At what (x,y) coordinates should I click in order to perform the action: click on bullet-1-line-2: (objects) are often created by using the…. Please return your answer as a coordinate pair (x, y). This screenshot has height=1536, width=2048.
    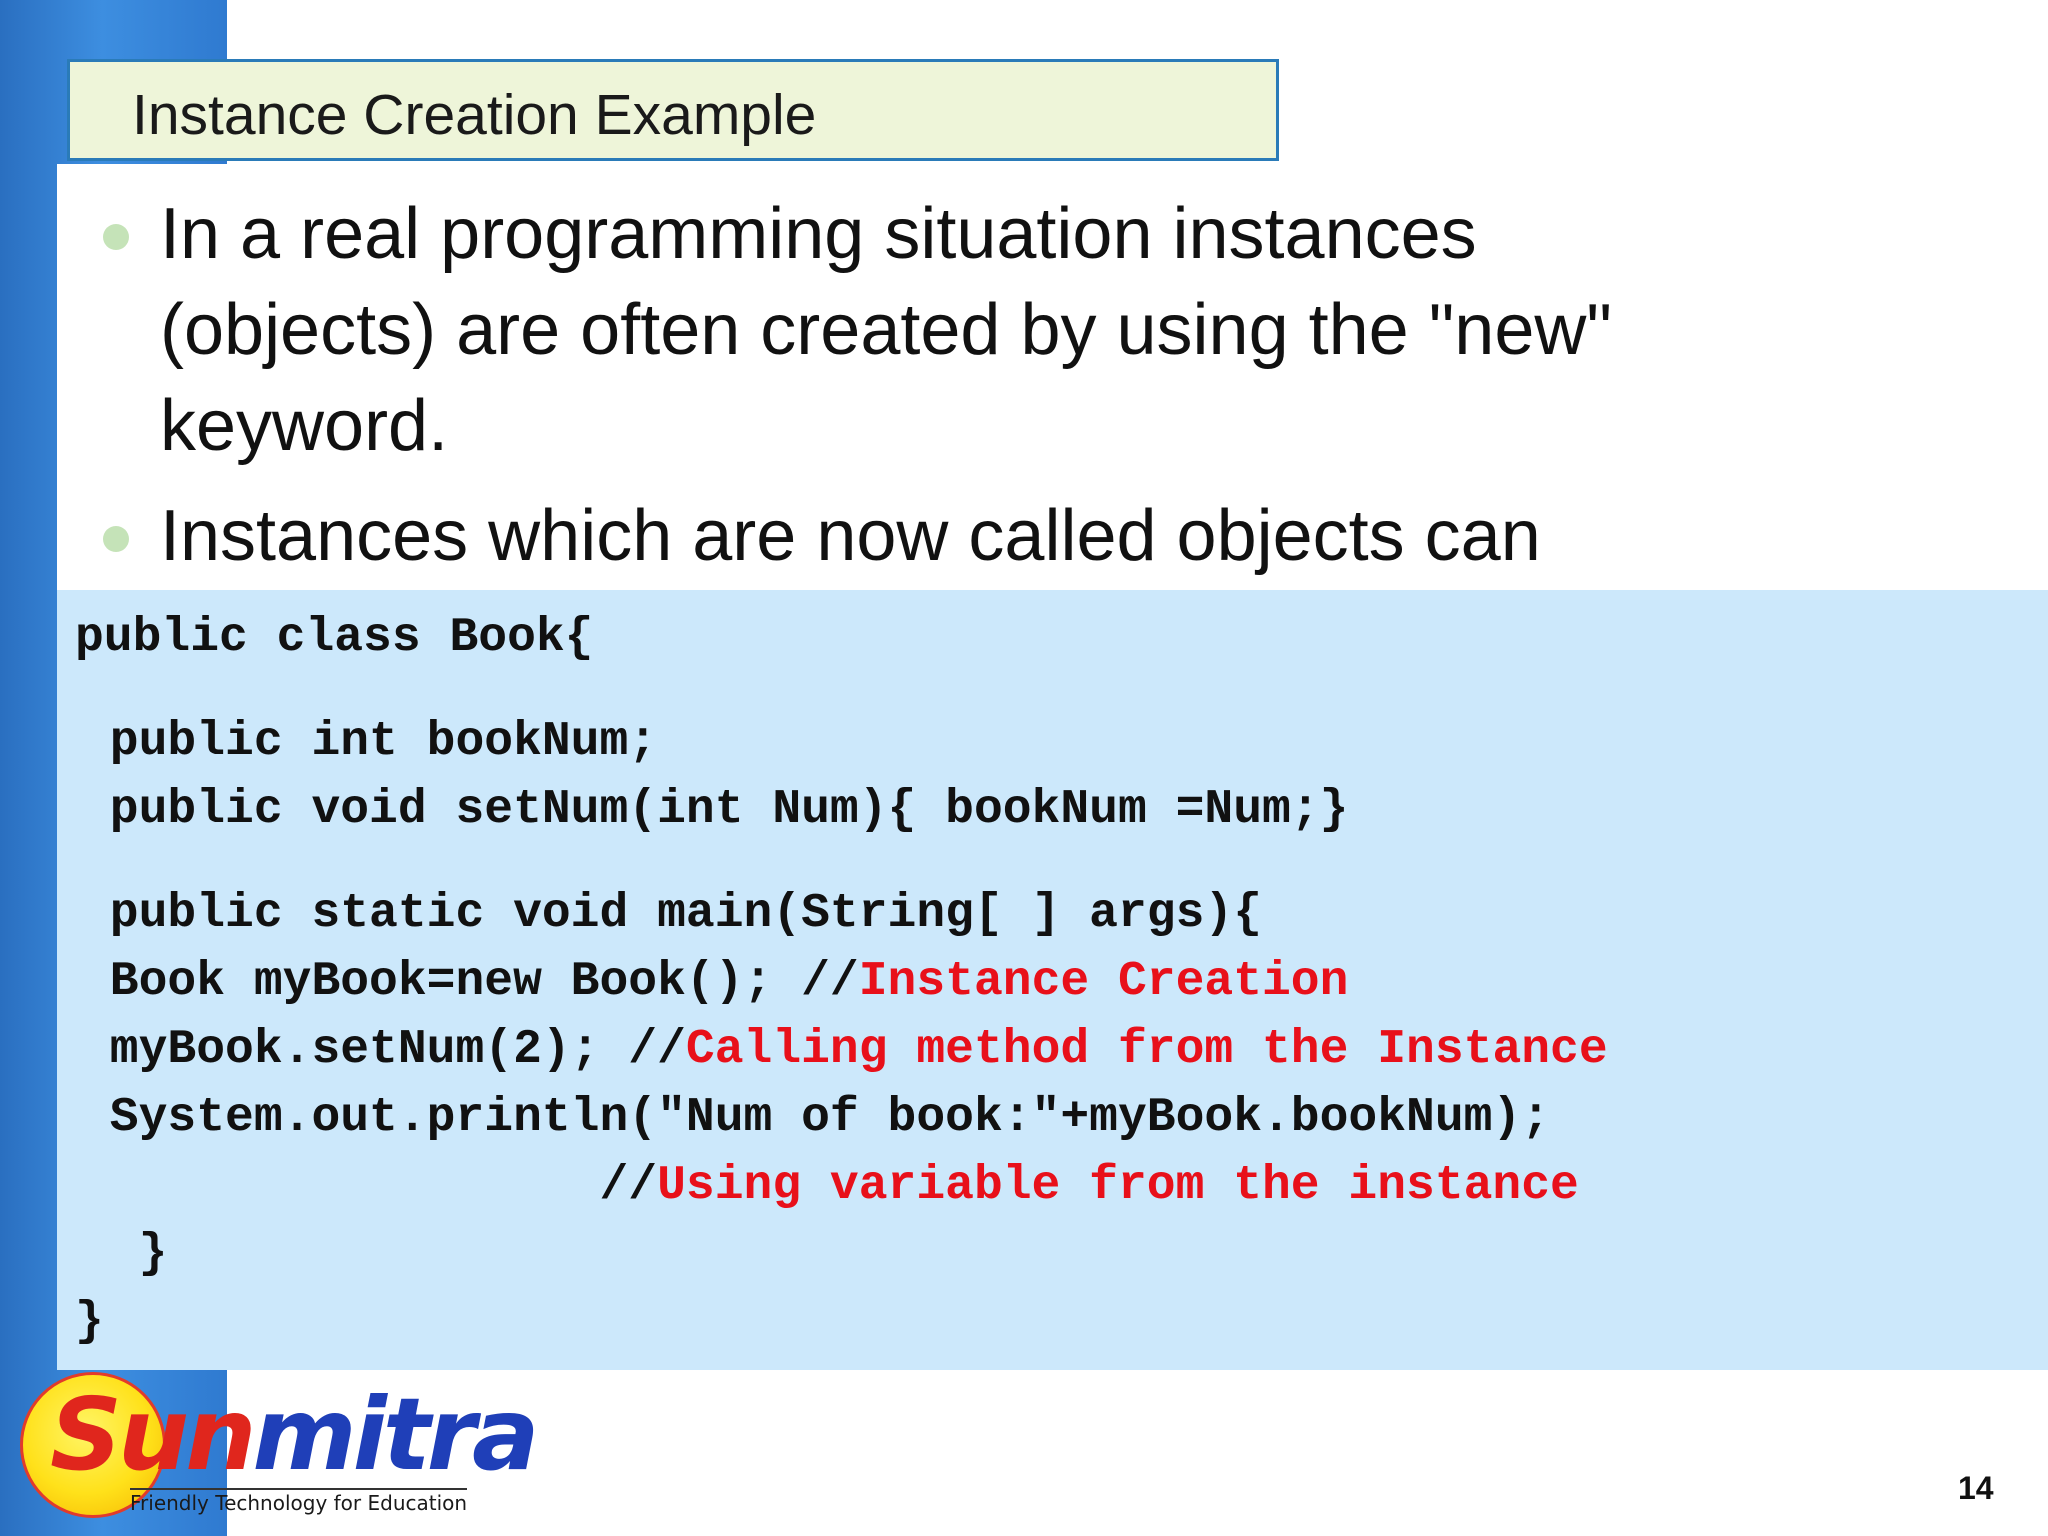
    Looking at the image, I should click on (886, 330).